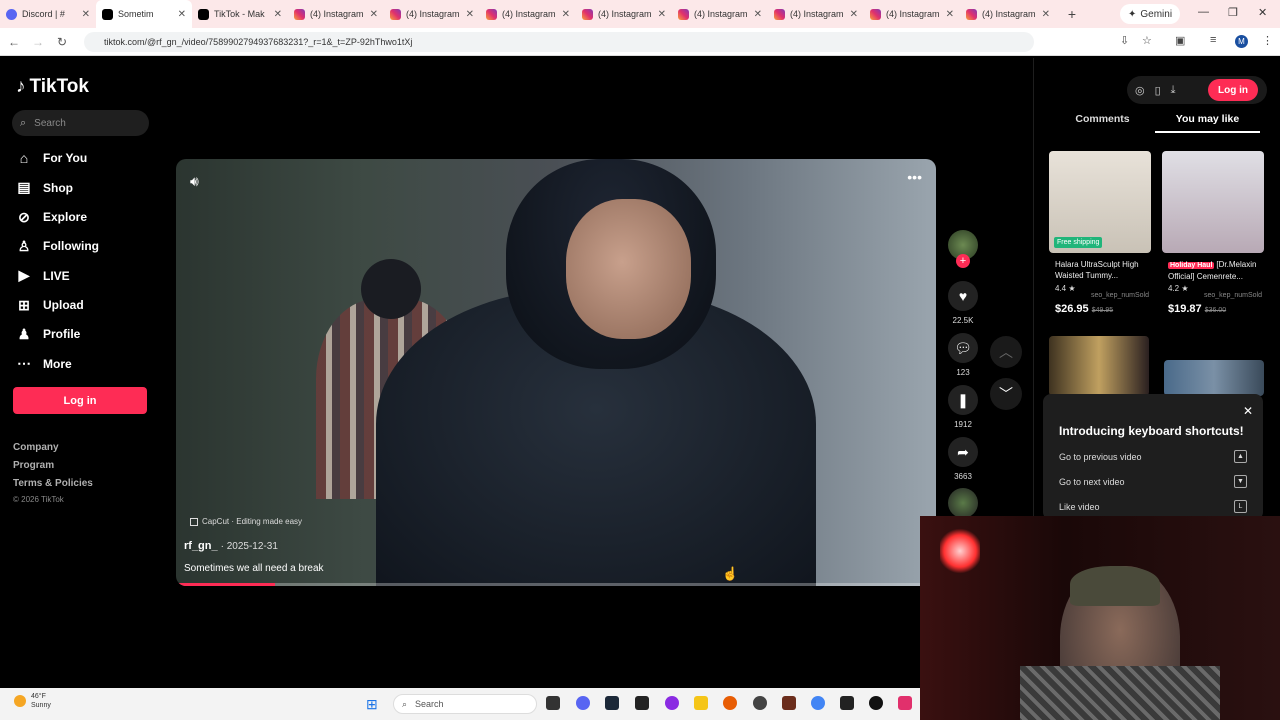 The image size is (1280, 720). What do you see at coordinates (240, 14) in the screenshot?
I see `browser-tab: TikTok - Mak ✕` at bounding box center [240, 14].